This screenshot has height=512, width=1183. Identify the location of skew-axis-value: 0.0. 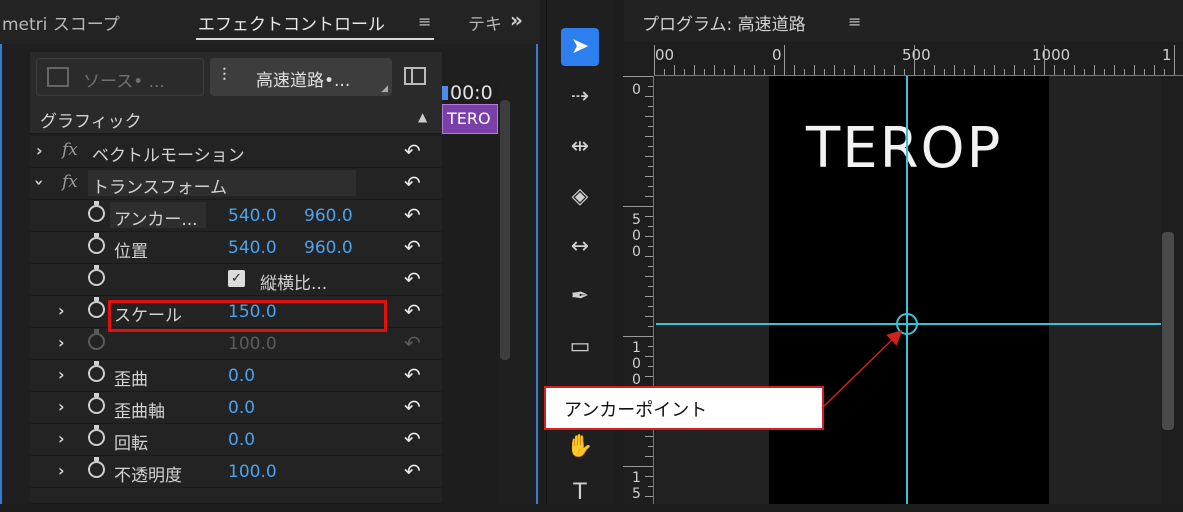
(241, 408).